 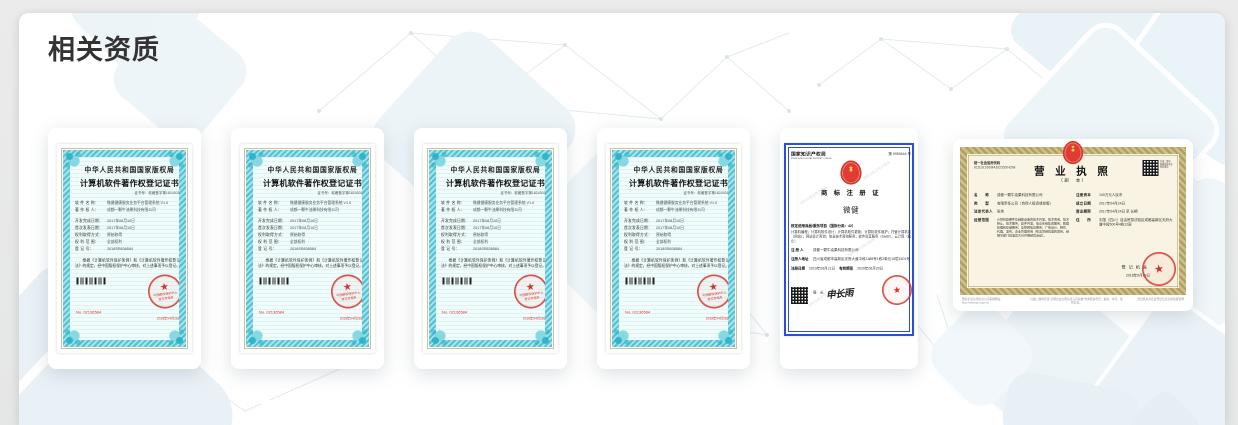 I want to click on field-row: 登 记 号： 2018SR836584, so click(x=653, y=249).